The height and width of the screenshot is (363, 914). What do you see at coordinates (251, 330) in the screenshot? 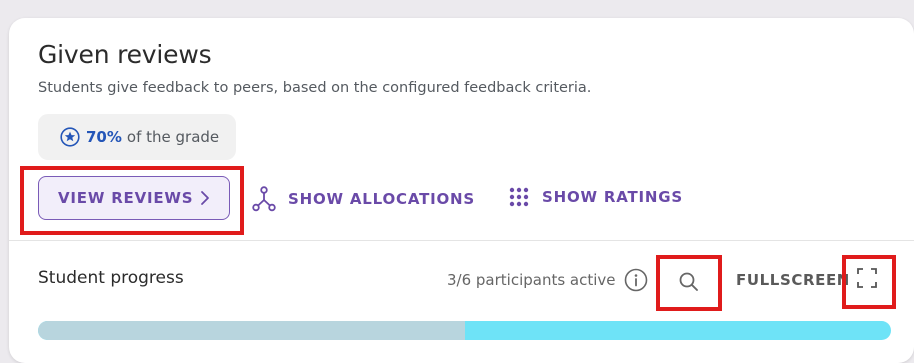
I see `progress-bar-fill` at bounding box center [251, 330].